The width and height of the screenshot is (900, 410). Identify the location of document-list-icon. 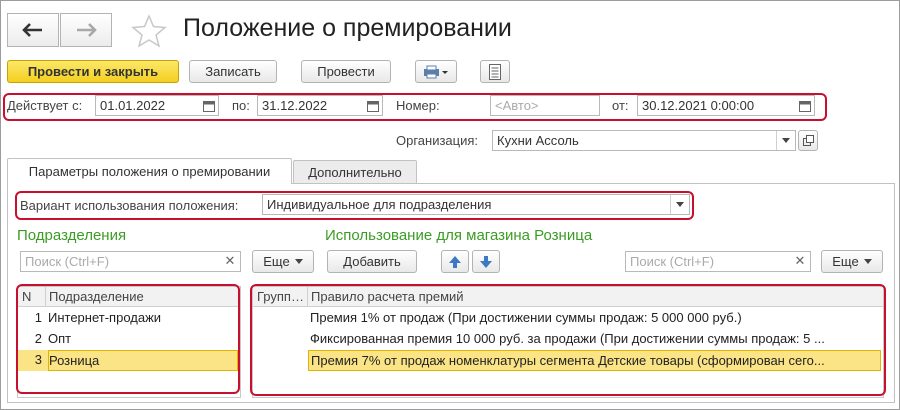
(495, 71).